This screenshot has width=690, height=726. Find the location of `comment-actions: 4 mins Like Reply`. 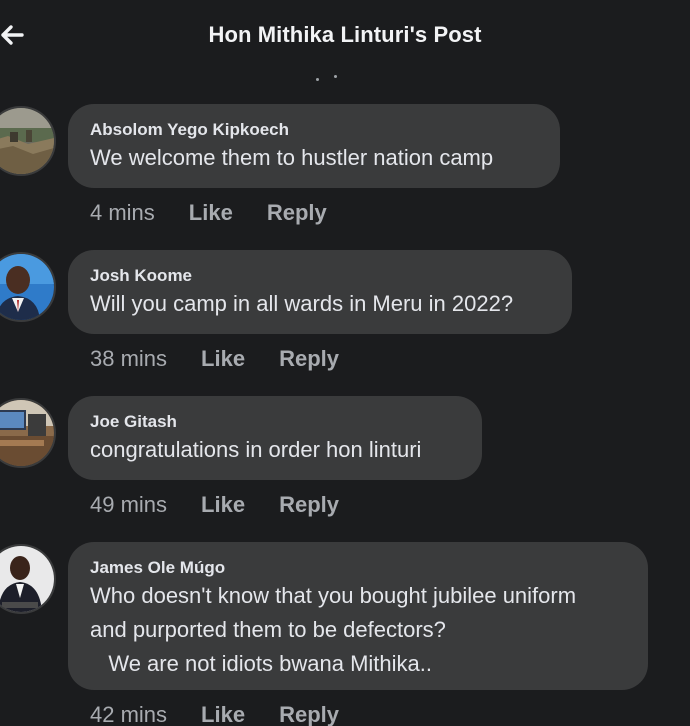

comment-actions: 4 mins Like Reply is located at coordinates (208, 215).